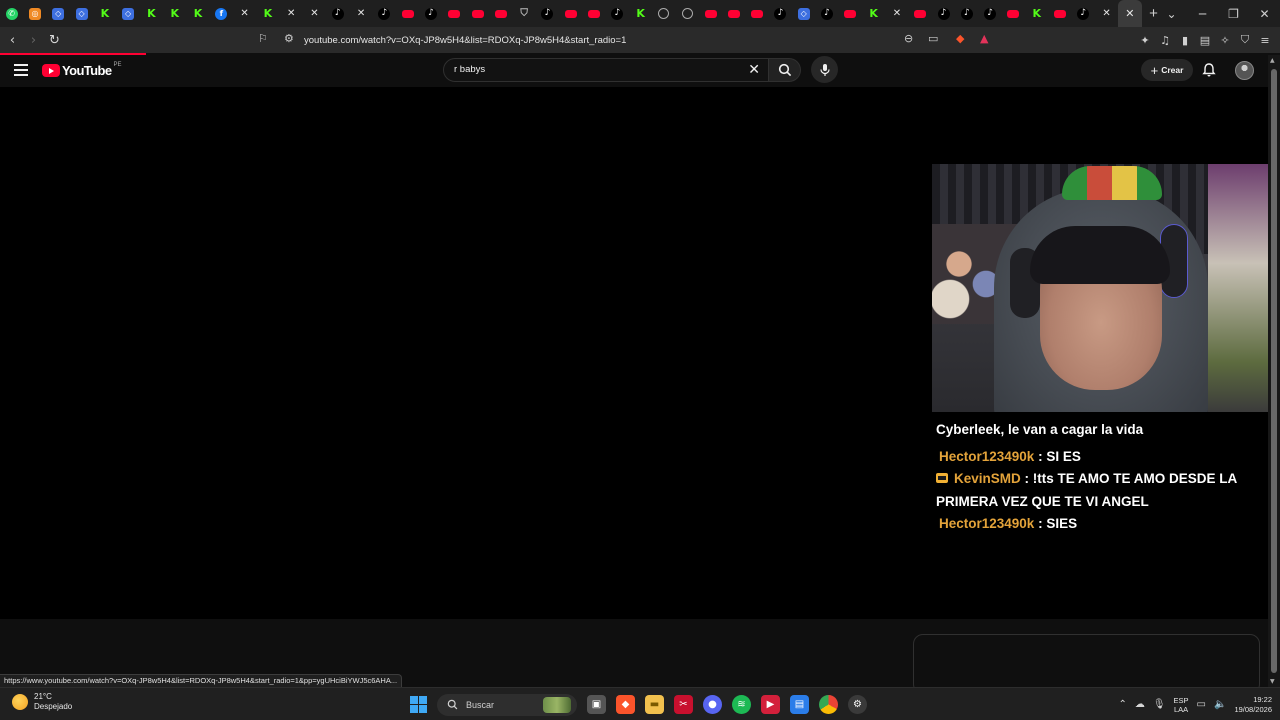  I want to click on tab-active: ✕, so click(1130, 13).